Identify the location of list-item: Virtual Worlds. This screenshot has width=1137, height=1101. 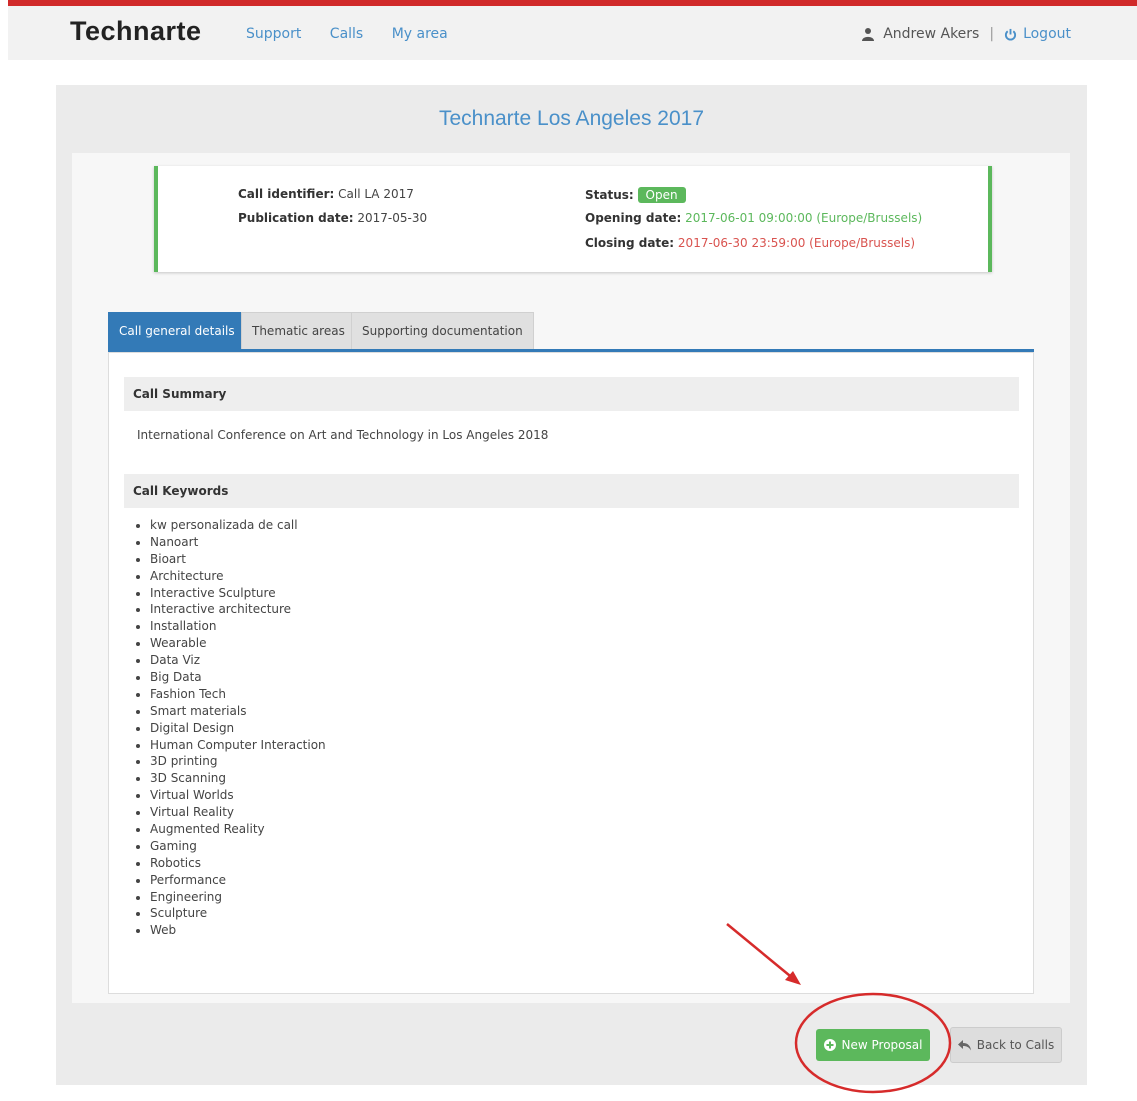
(238, 795).